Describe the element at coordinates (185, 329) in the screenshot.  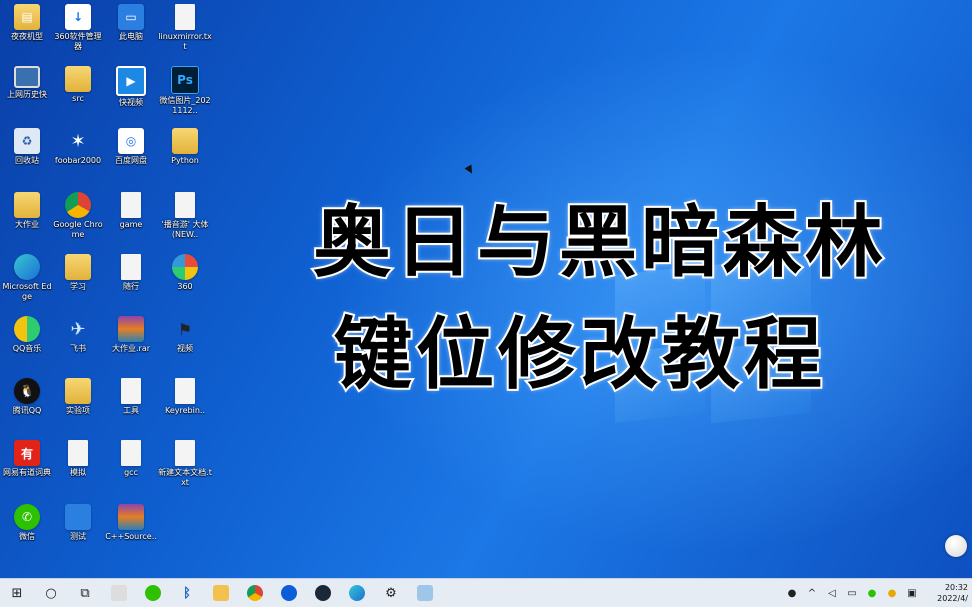
I see `flag-icon: ⚑` at that location.